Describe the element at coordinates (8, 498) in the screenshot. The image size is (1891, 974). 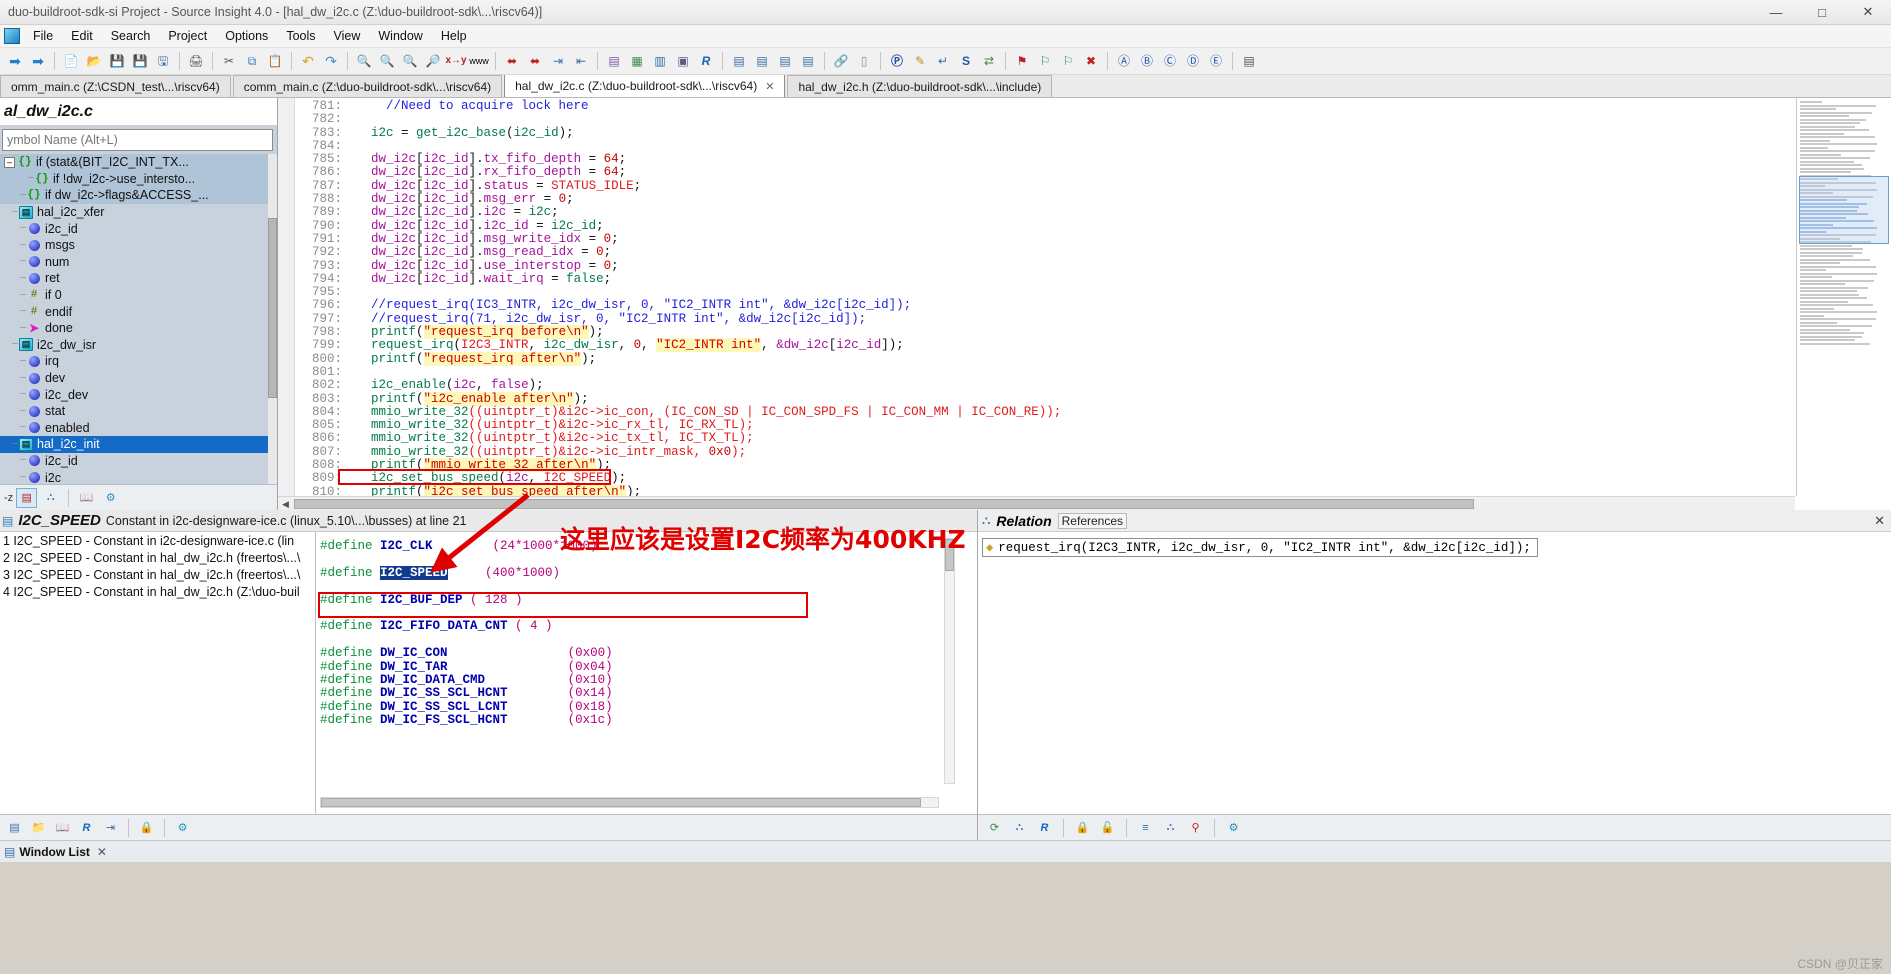
I see `sort-az-icon: -z` at that location.